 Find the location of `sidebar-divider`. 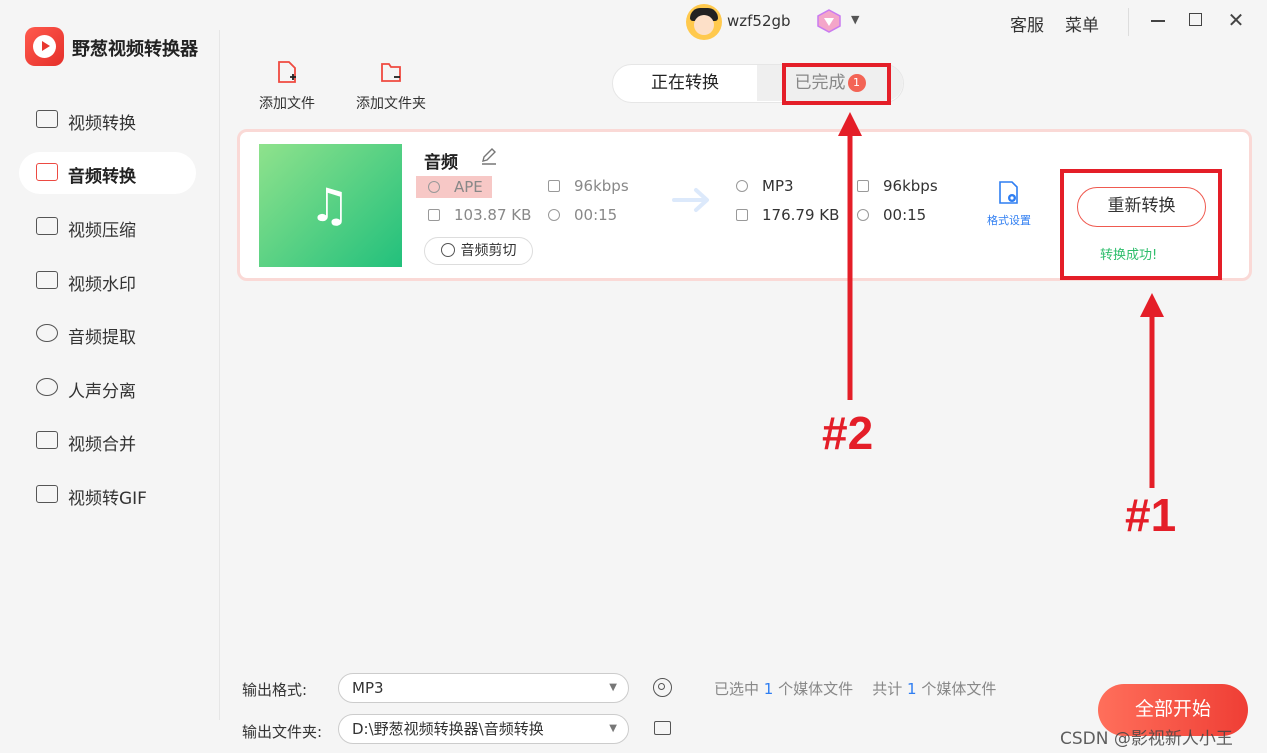

sidebar-divider is located at coordinates (219, 375).